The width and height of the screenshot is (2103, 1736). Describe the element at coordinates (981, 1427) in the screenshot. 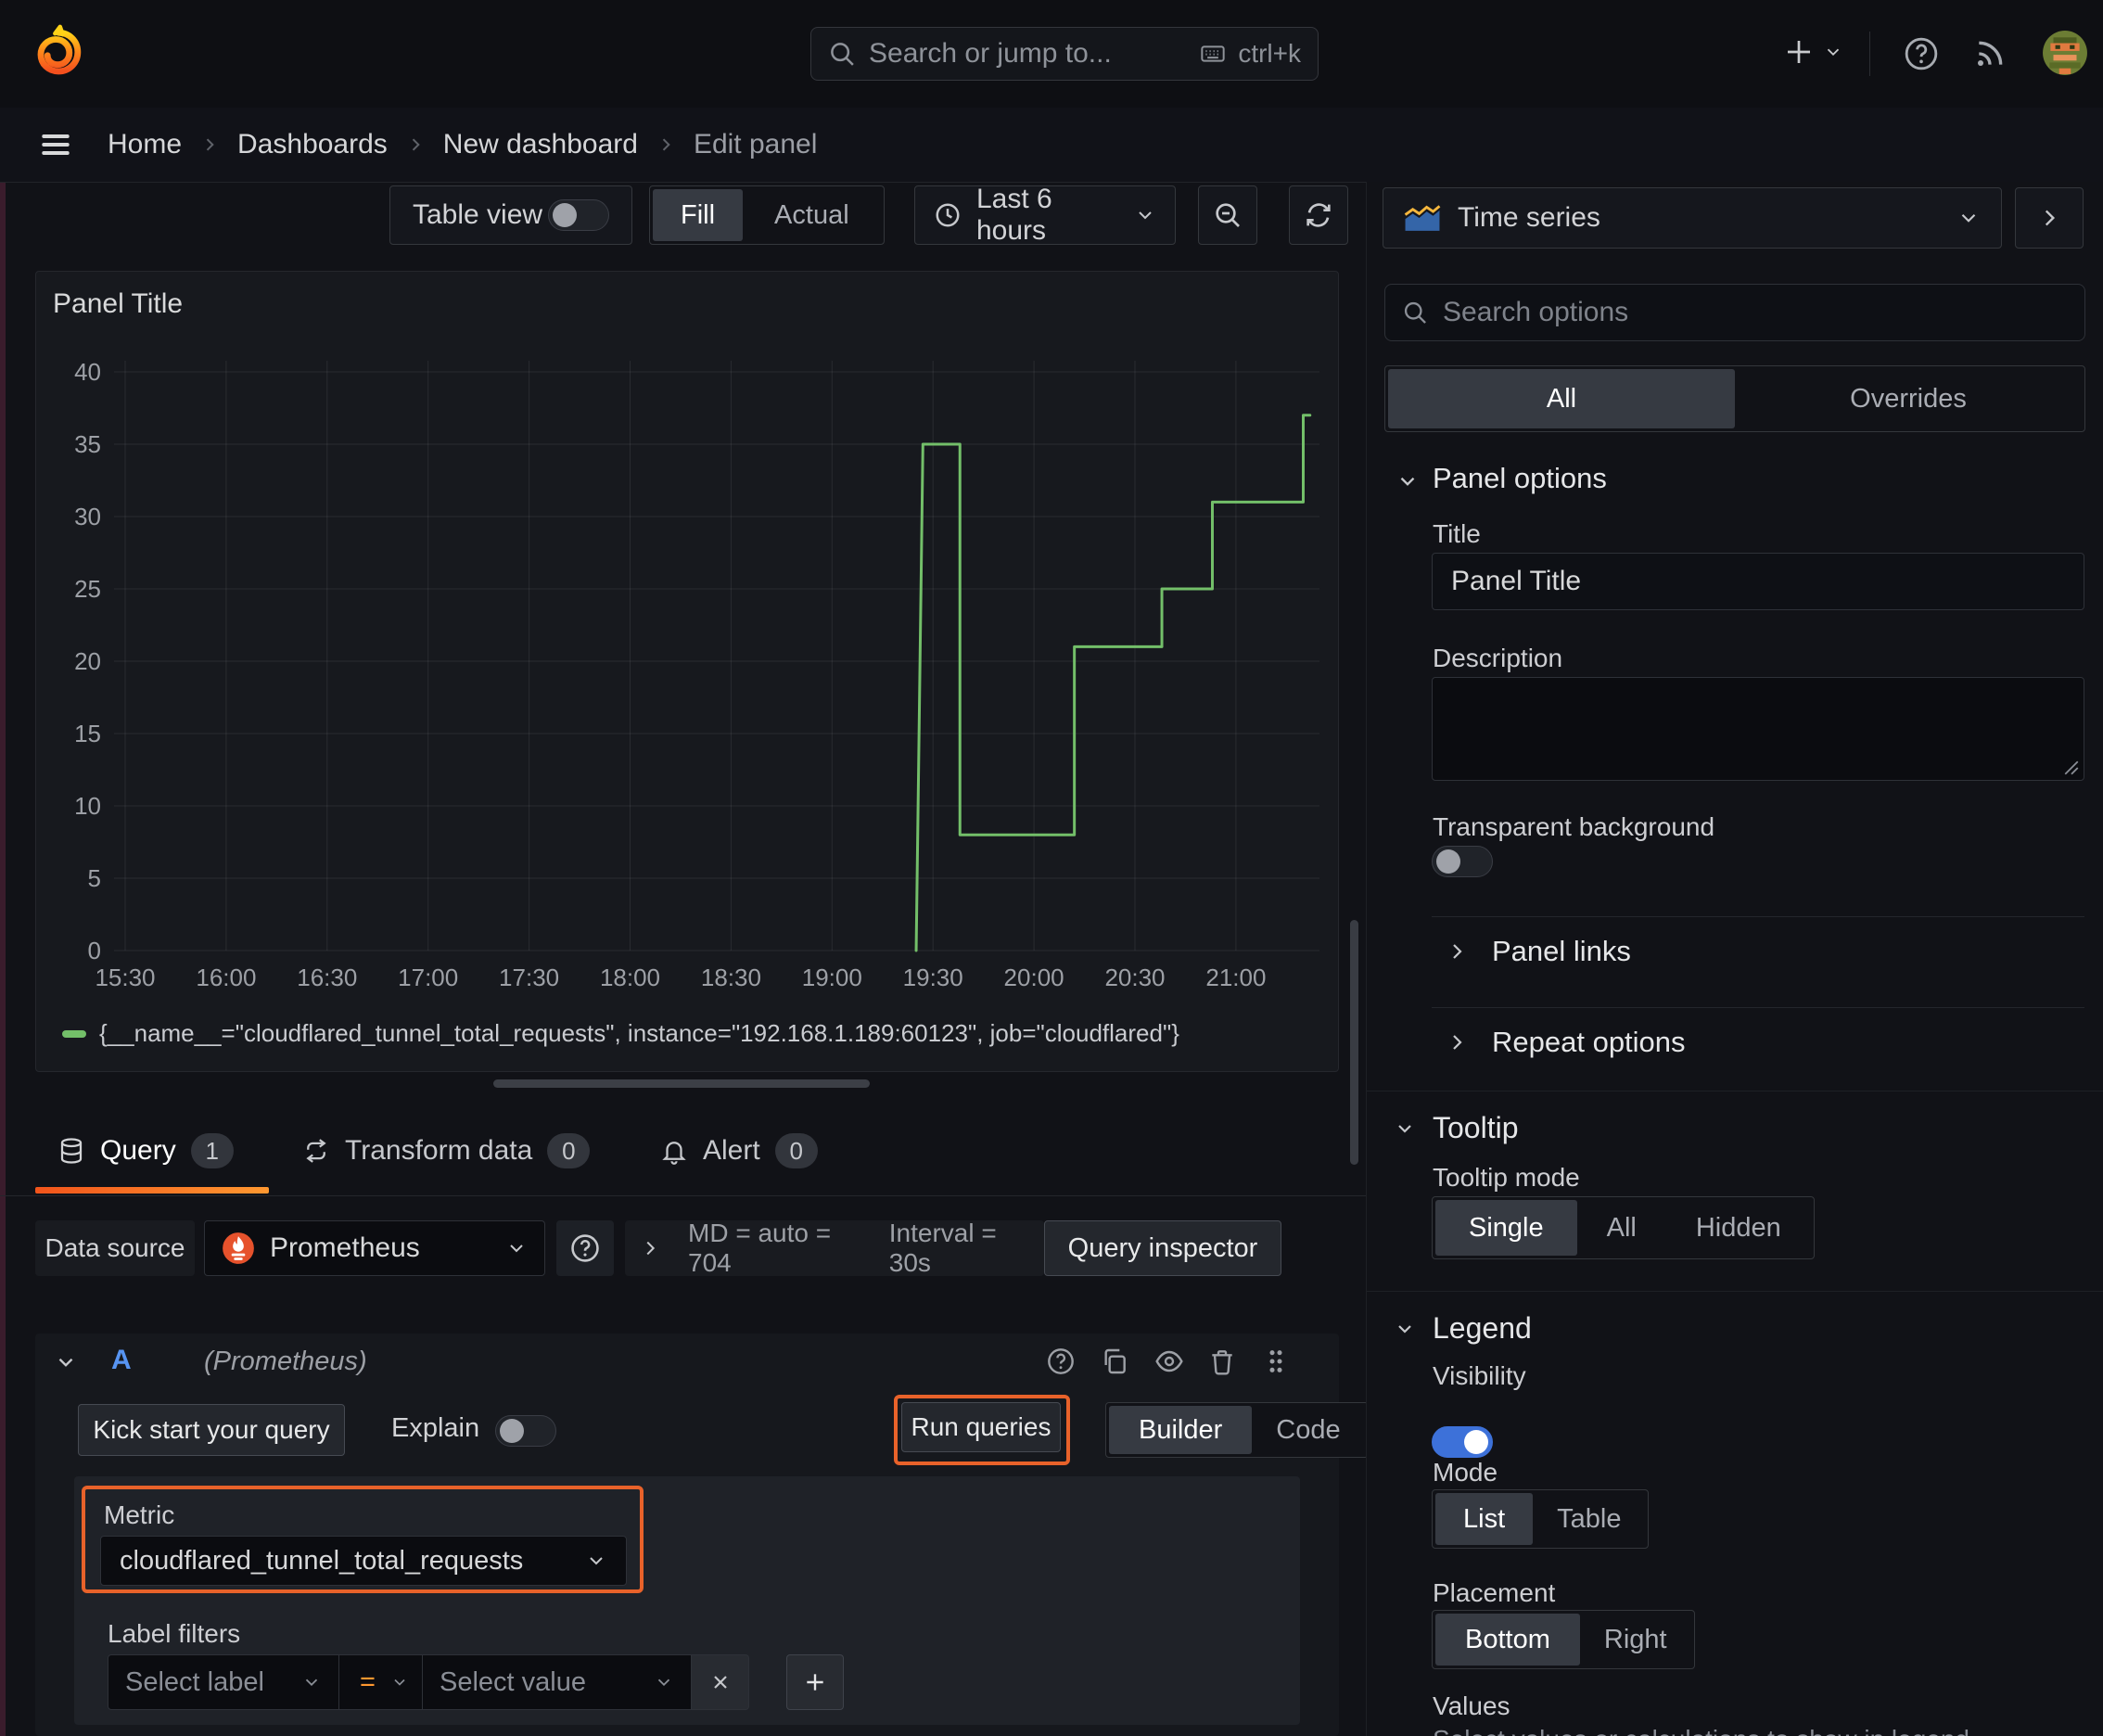

I see `run-queries-button: Run queries` at that location.